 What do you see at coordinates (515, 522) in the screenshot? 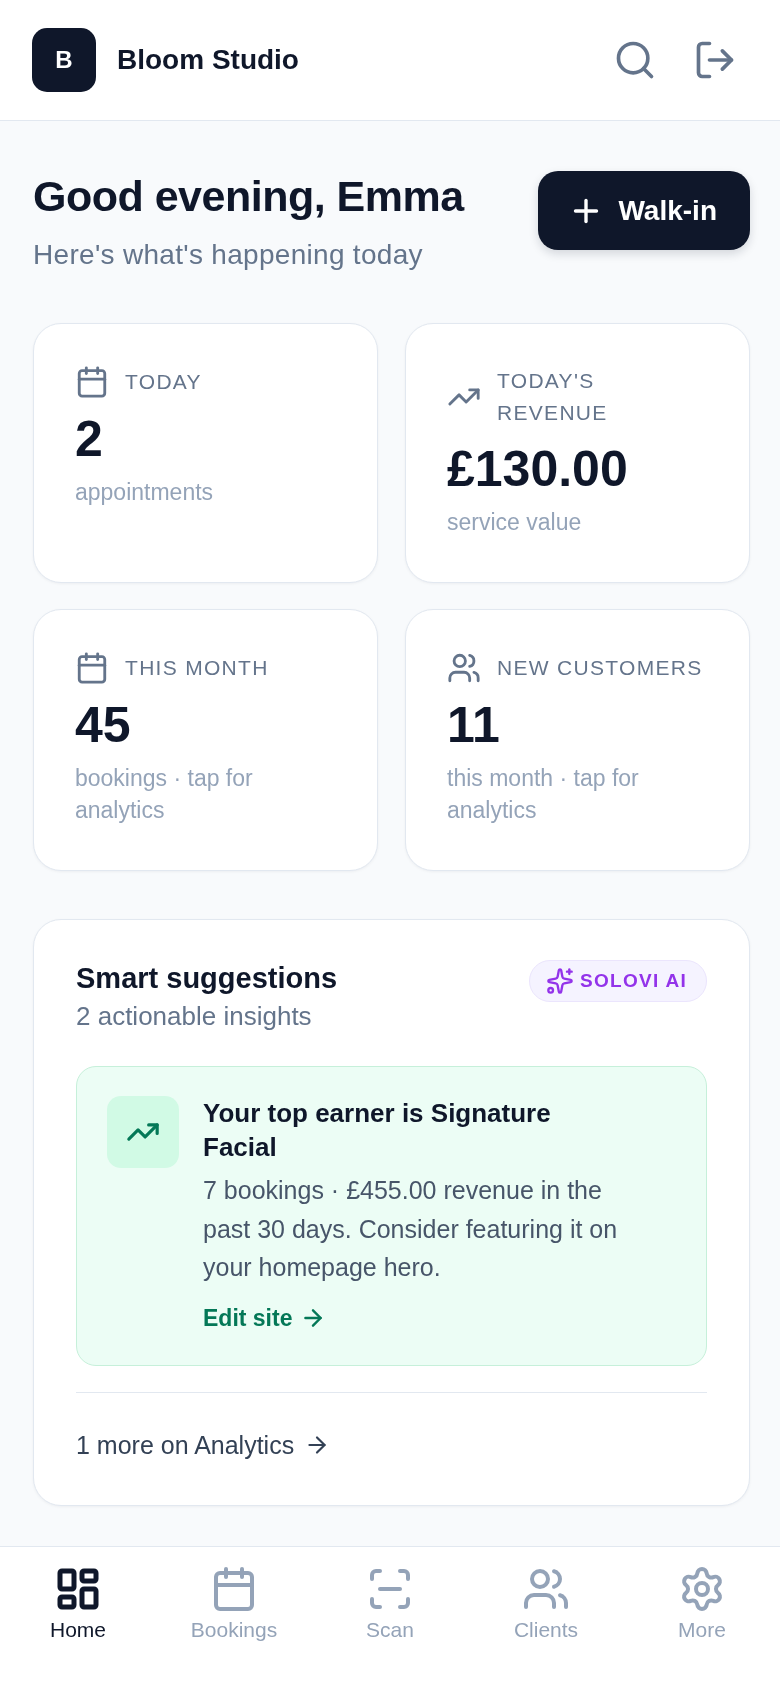
I see `stat-caption: service value` at bounding box center [515, 522].